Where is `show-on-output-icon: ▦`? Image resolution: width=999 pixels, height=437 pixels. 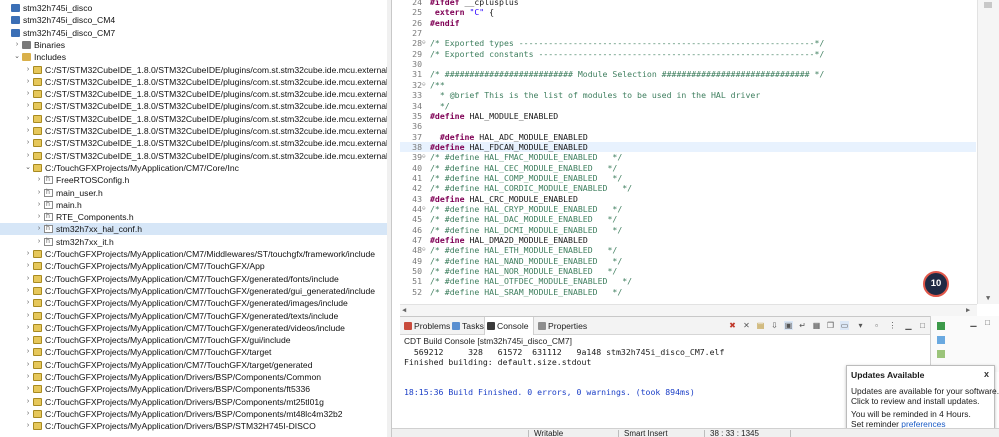
show-on-output-icon: ▦ is located at coordinates (816, 325).